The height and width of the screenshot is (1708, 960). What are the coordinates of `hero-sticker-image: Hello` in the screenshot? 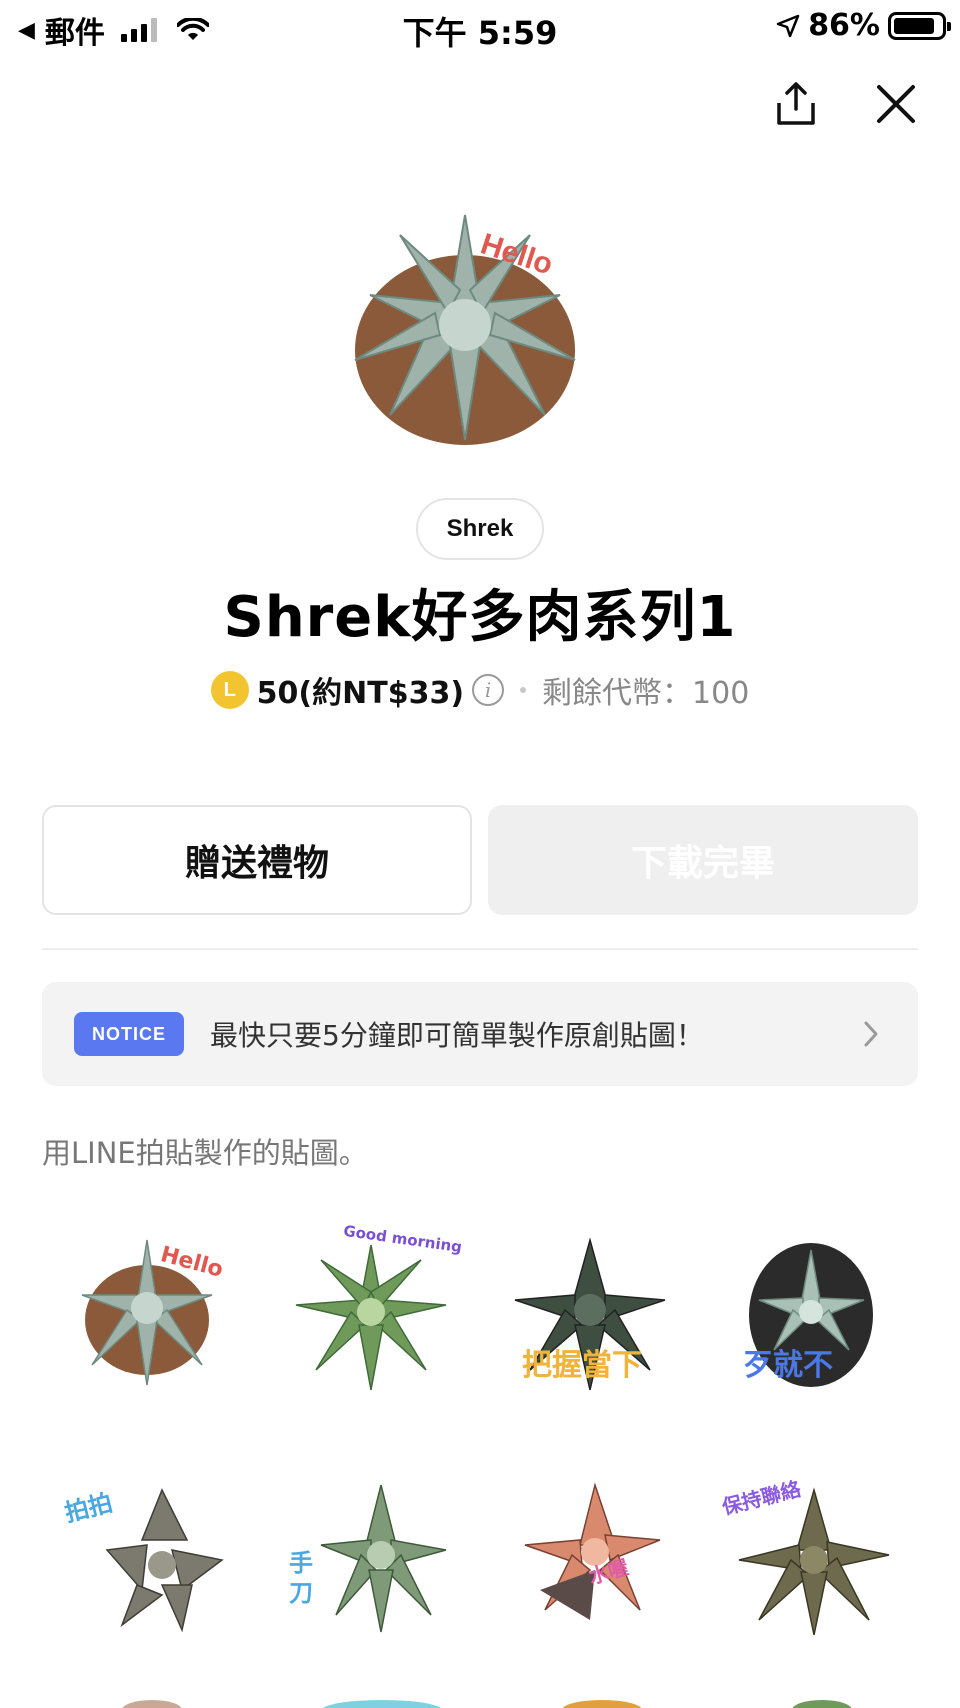 It's located at (480, 325).